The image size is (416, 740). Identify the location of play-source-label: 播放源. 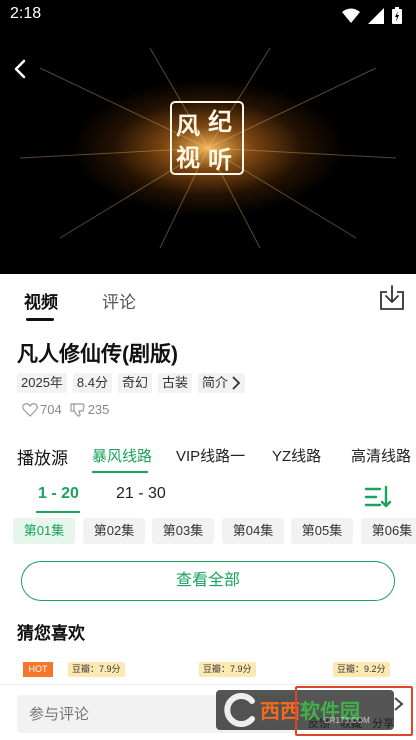
(42, 458).